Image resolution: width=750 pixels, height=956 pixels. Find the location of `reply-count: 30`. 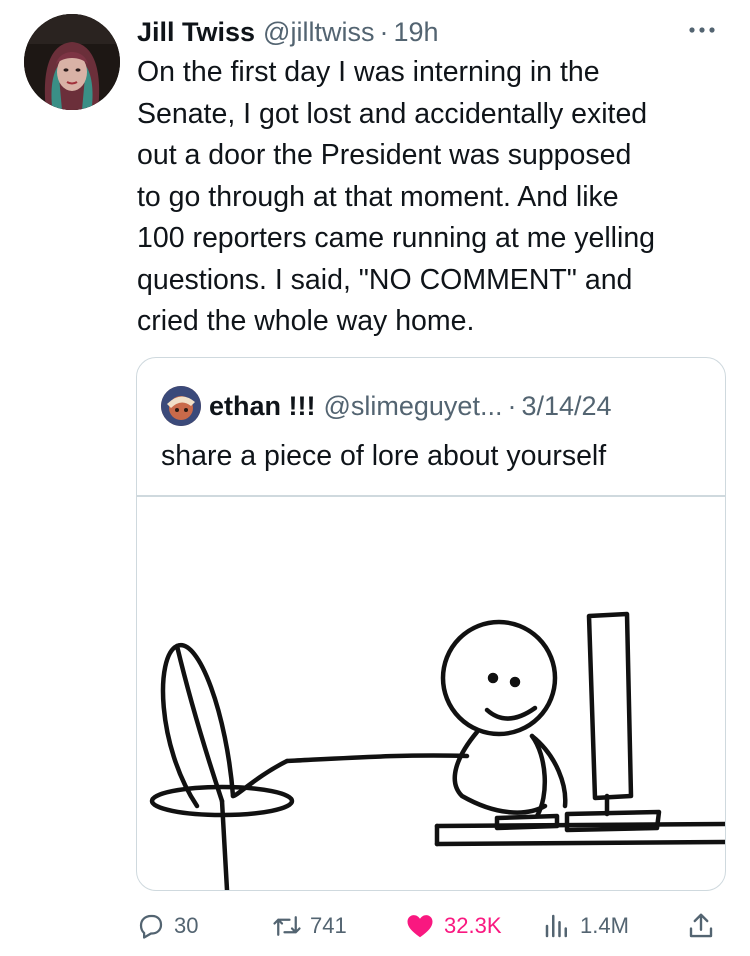

reply-count: 30 is located at coordinates (186, 925).